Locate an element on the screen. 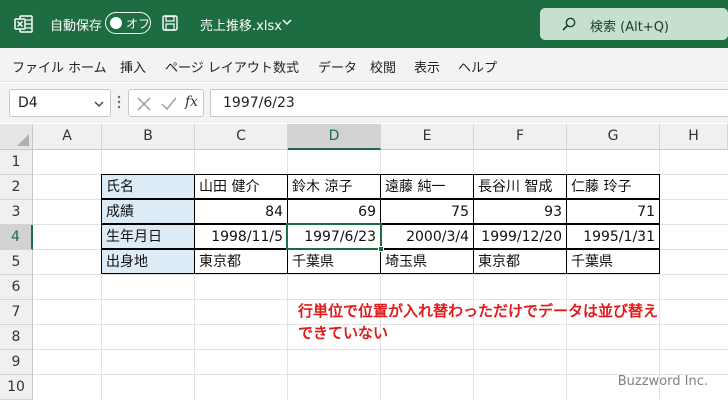 This screenshot has width=728, height=400. cell-d2: 鈴木 涼子 is located at coordinates (334, 186).